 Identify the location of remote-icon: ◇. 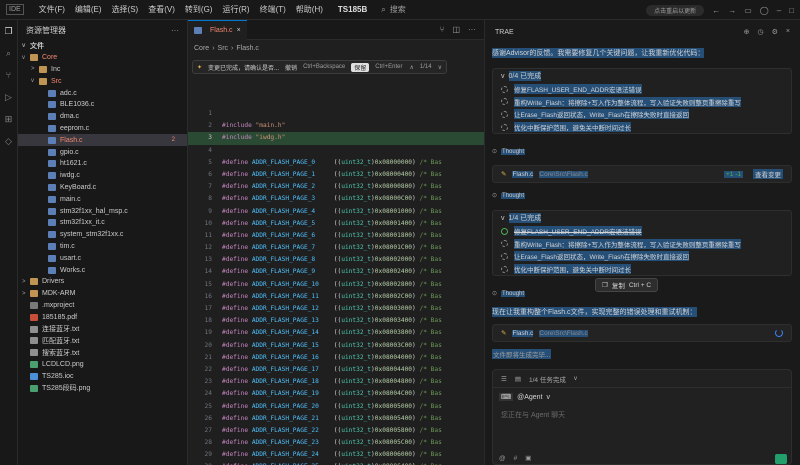
(9, 141).